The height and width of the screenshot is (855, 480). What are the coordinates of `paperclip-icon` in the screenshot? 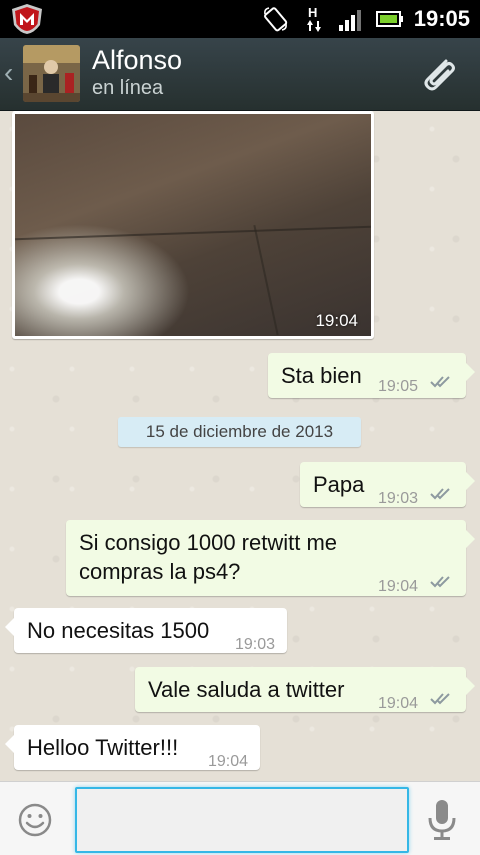 It's located at (438, 75).